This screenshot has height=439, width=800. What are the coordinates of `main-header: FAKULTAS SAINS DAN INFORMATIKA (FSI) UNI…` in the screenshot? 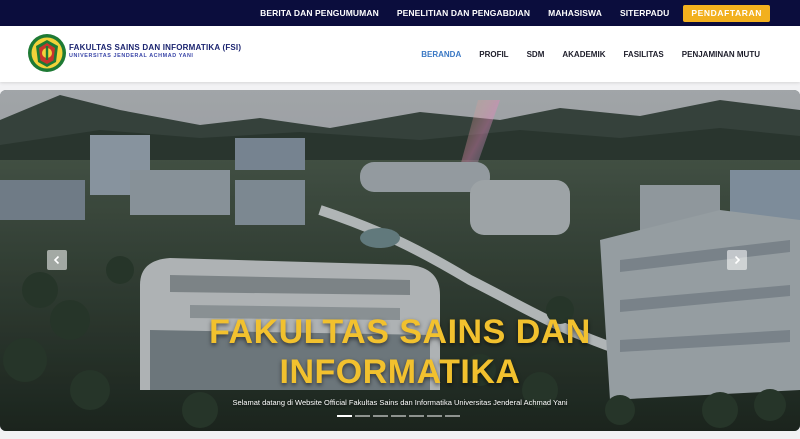 It's located at (400, 54).